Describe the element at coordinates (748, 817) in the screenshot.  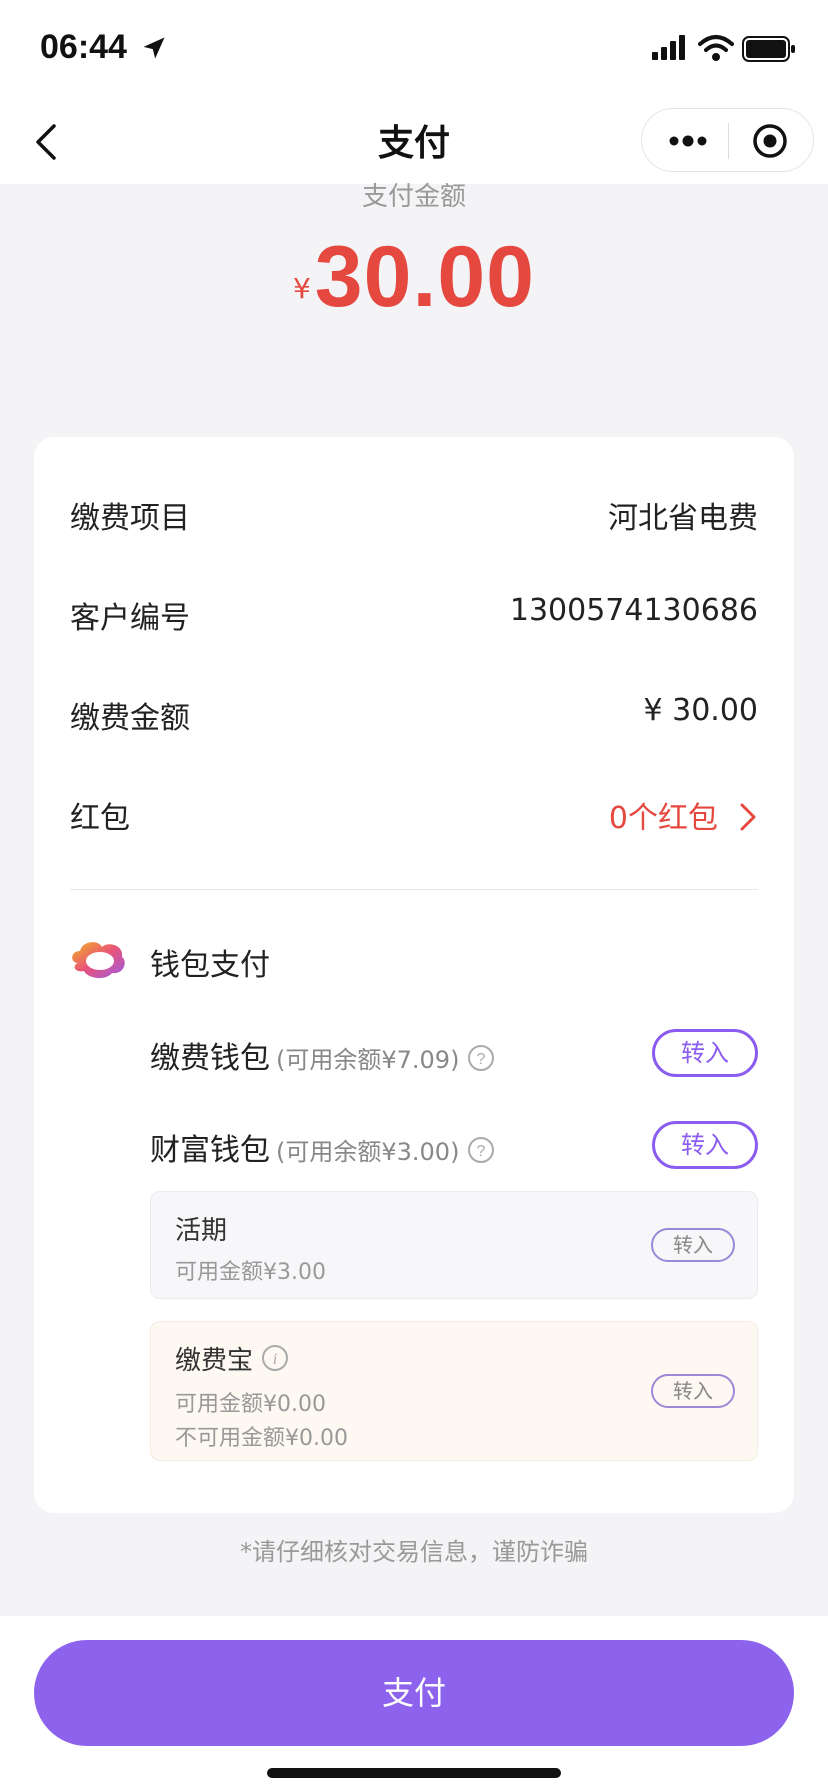
I see `chevron-right-icon` at that location.